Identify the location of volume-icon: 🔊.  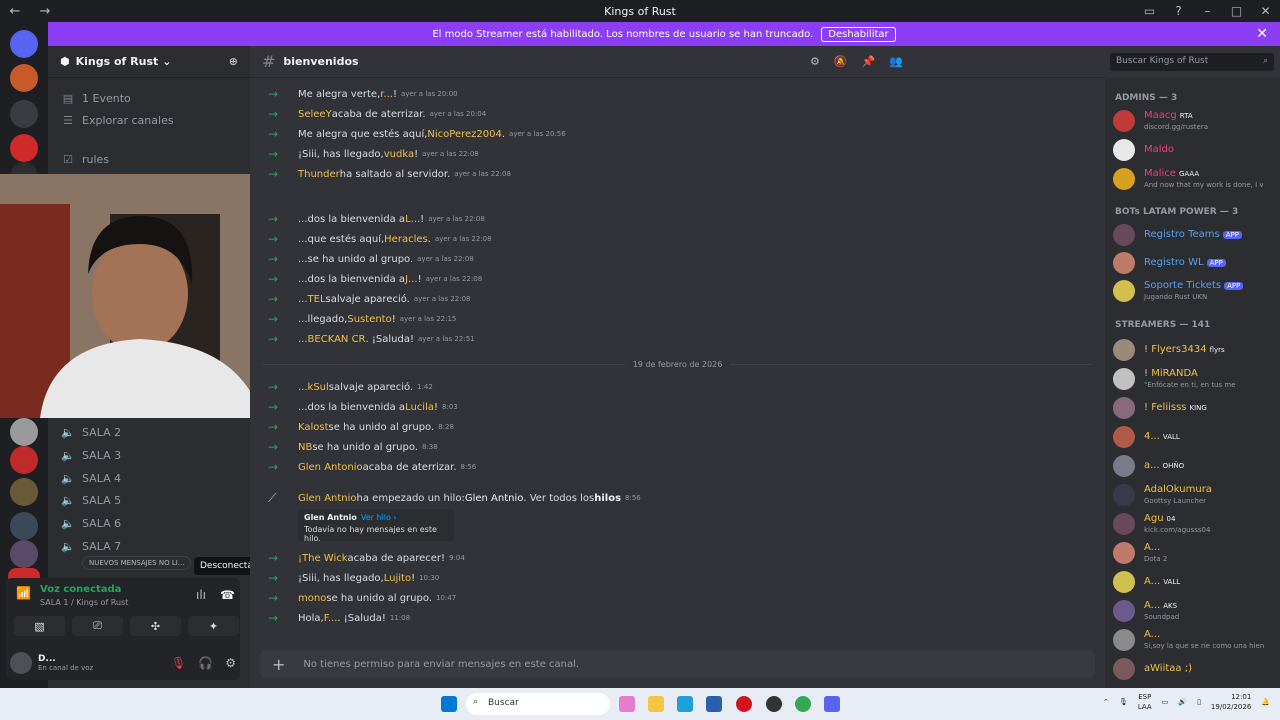
(1182, 702).